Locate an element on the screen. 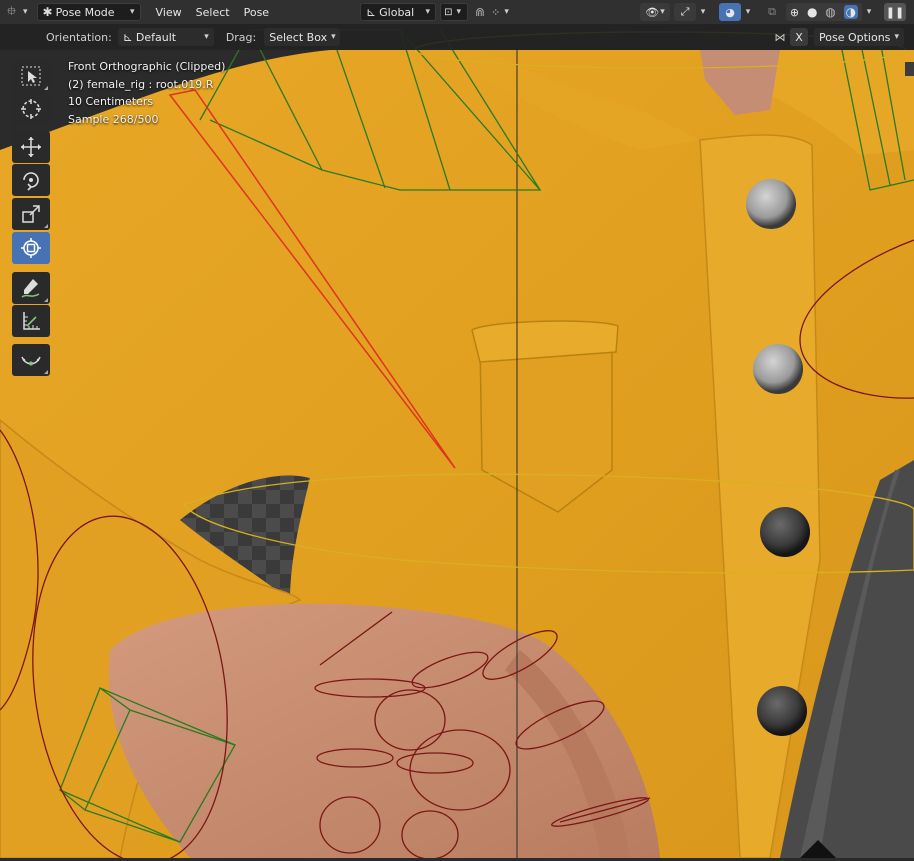 The image size is (914, 861). tool-relax-pose is located at coordinates (31, 360).